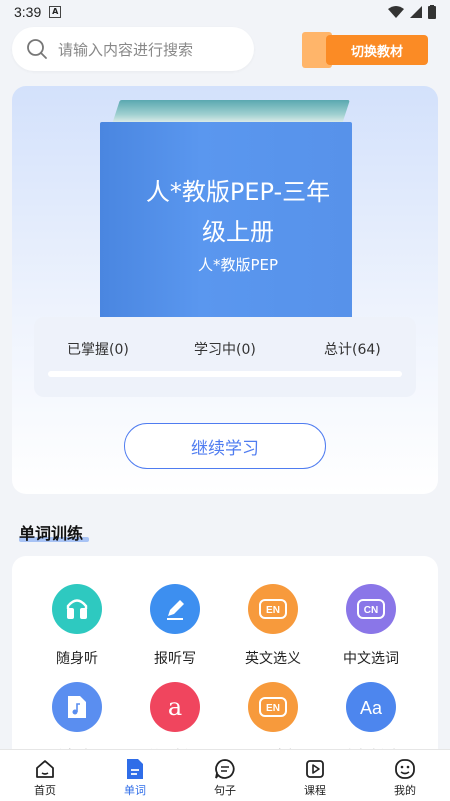 The image size is (450, 801). What do you see at coordinates (28, 12) in the screenshot?
I see `status-time: 3:39` at bounding box center [28, 12].